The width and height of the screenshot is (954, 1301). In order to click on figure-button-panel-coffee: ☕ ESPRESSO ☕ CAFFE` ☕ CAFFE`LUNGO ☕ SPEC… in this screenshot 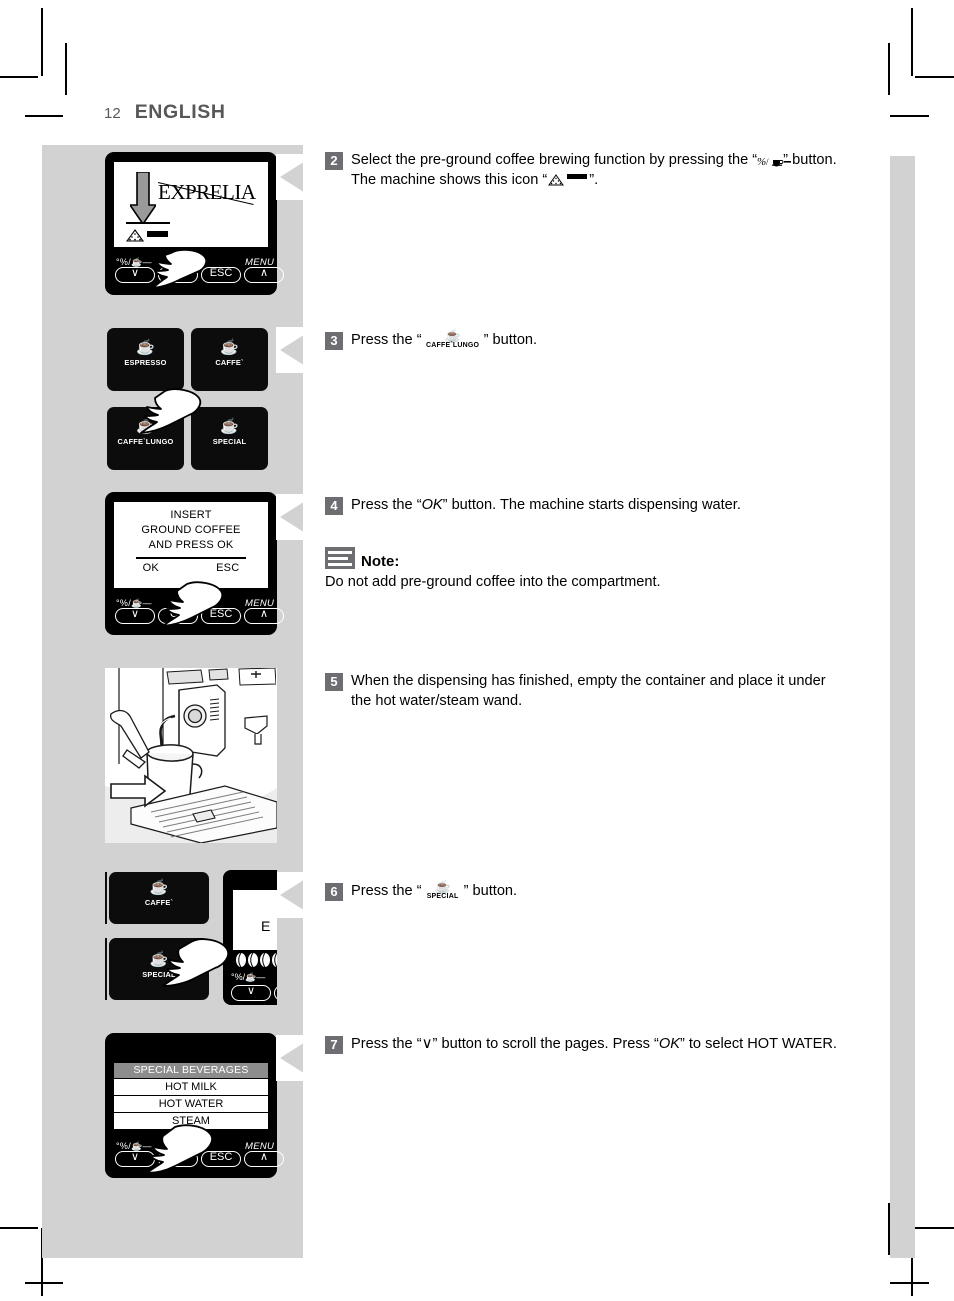, I will do `click(191, 400)`.